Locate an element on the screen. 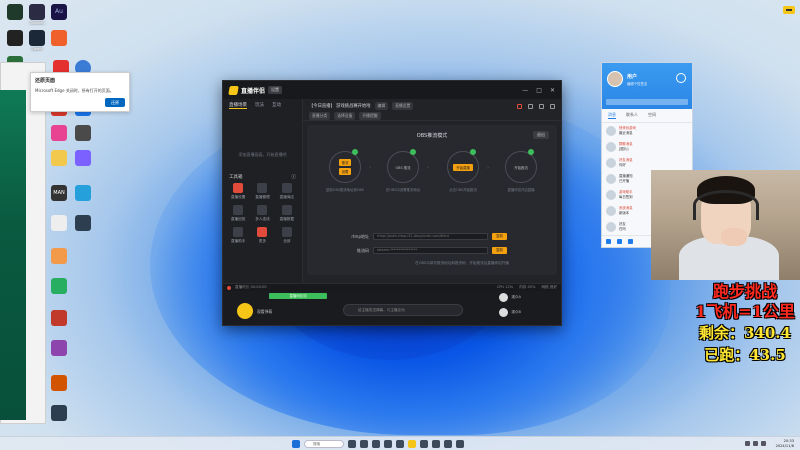 This screenshot has height=450, width=800. danmaku-input: 给主播发送弹幕，与主播互动 is located at coordinates (403, 310).